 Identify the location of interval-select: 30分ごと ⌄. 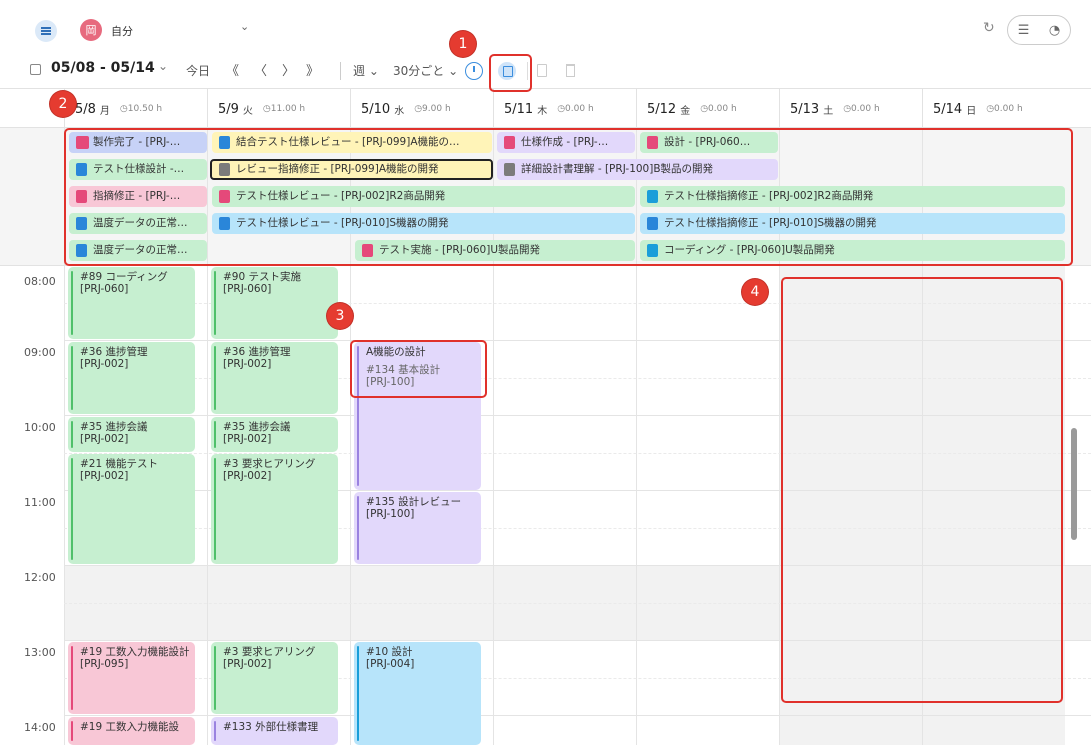
(425, 70).